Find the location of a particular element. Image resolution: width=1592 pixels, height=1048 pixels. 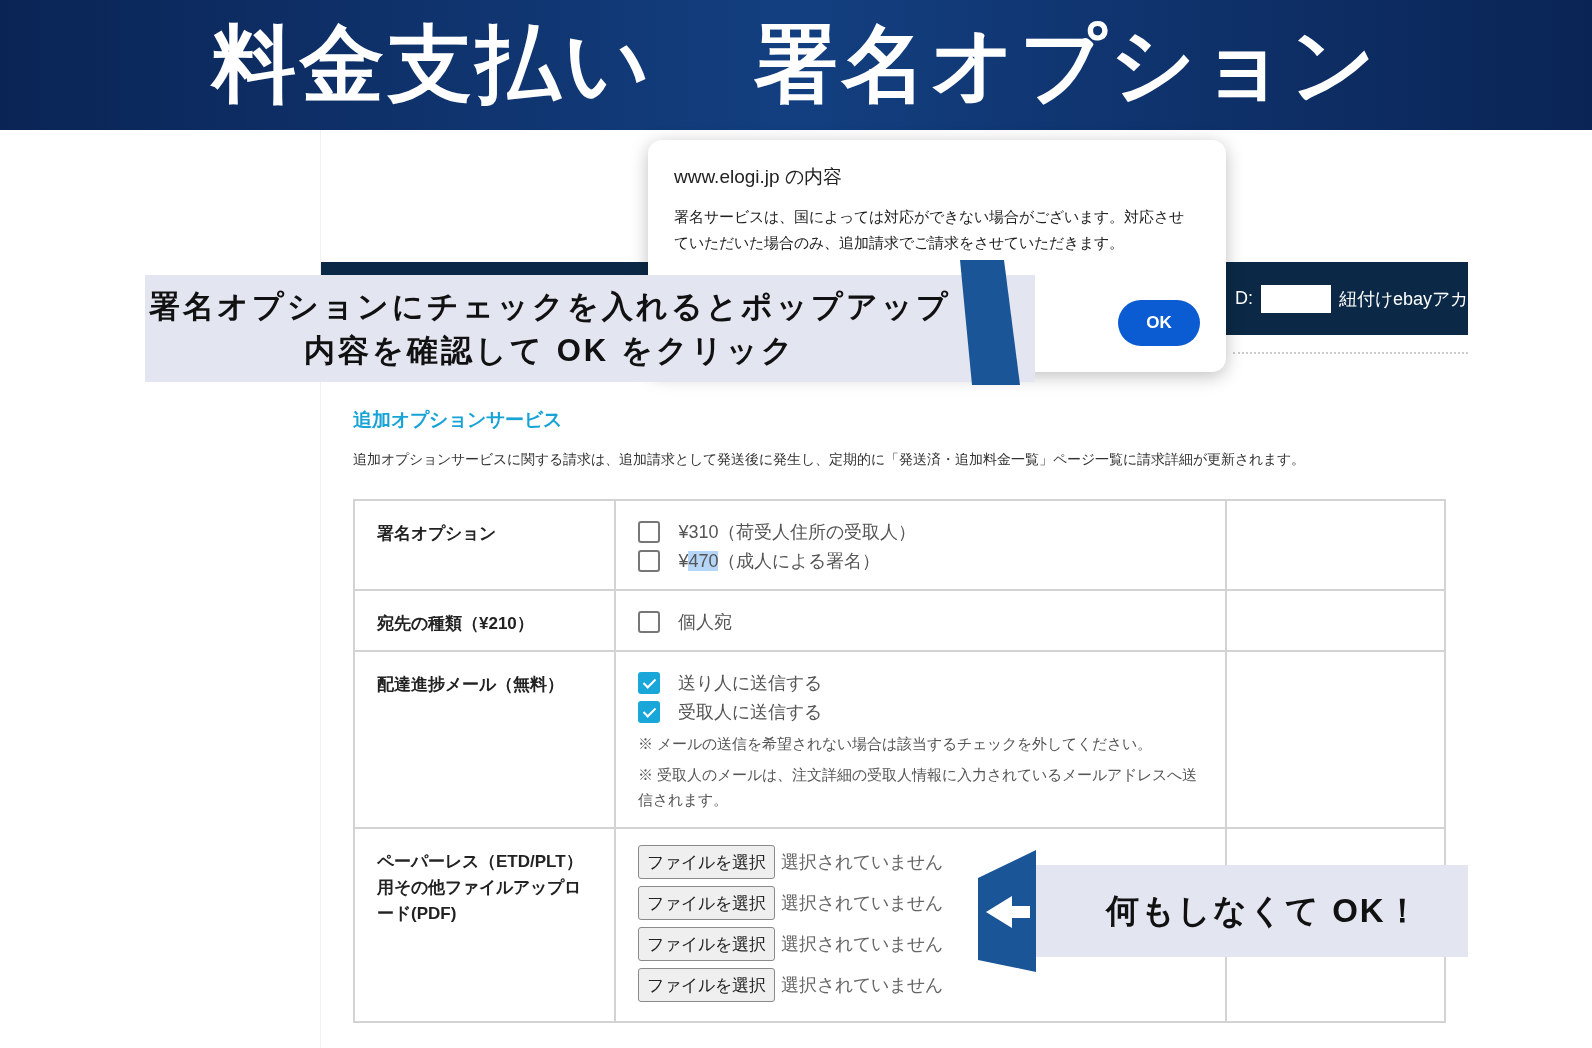

dialog-title: www.elogi.jp の内容 is located at coordinates (758, 177).